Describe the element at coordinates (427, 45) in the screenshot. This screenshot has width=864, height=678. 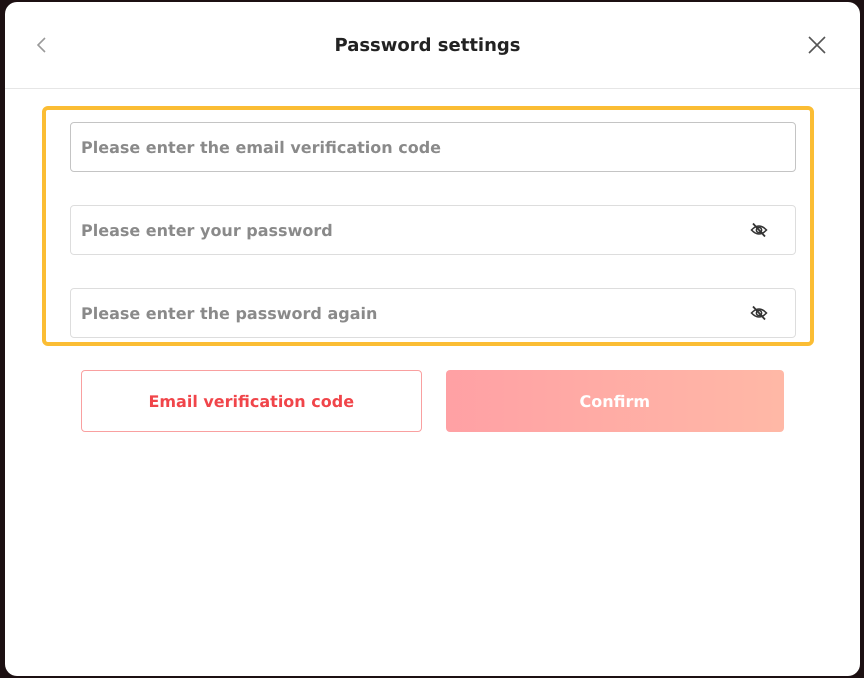
I see `dialog-title: Password settings` at that location.